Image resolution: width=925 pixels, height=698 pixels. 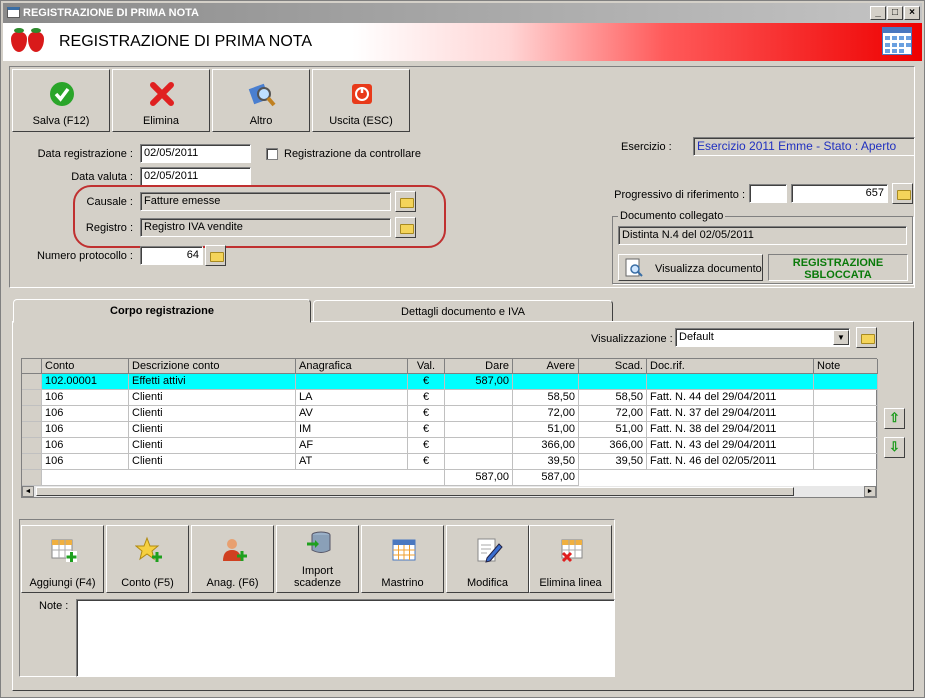 What do you see at coordinates (352, 398) in the screenshot?
I see `cell-anagrafica: LA` at bounding box center [352, 398].